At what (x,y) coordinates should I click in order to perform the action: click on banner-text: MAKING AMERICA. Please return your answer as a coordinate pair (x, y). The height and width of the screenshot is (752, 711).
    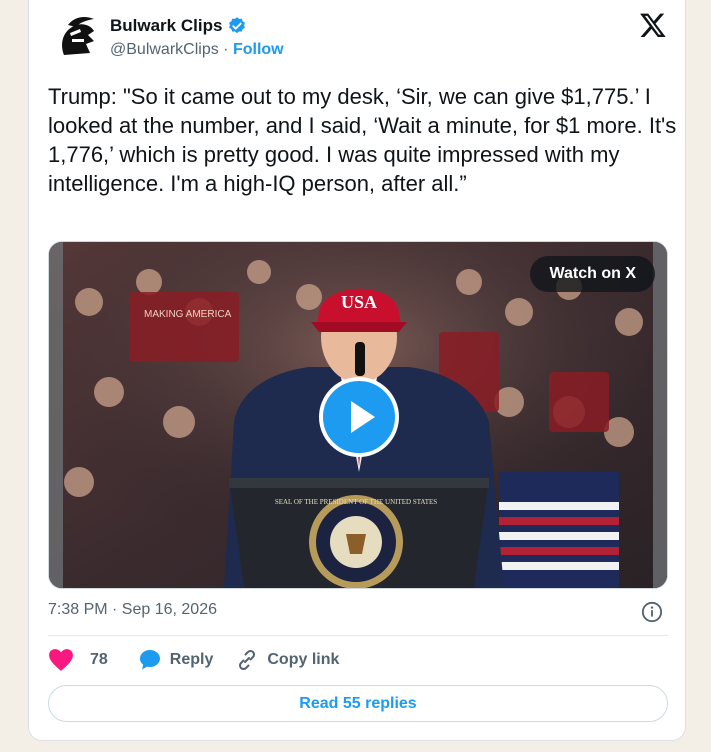
    Looking at the image, I should click on (188, 314).